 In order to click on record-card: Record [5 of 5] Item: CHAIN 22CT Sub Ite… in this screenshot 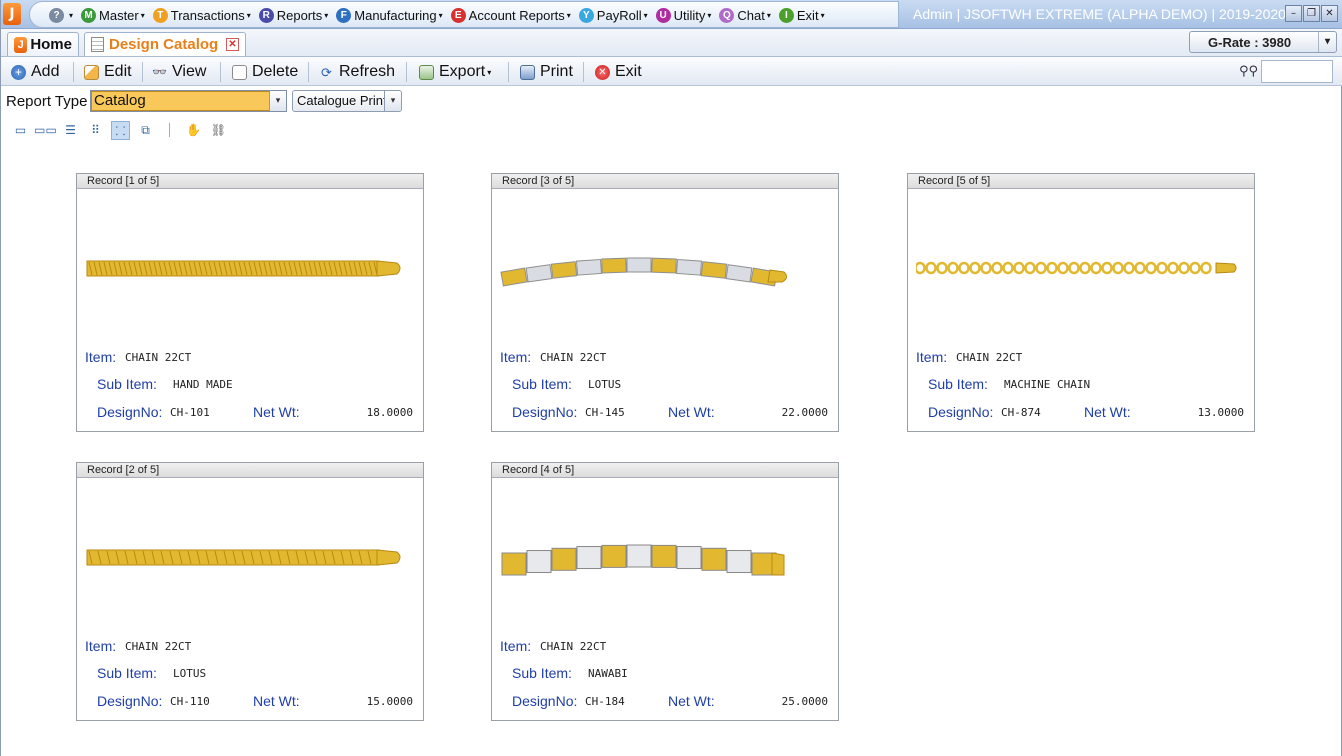, I will do `click(1081, 302)`.